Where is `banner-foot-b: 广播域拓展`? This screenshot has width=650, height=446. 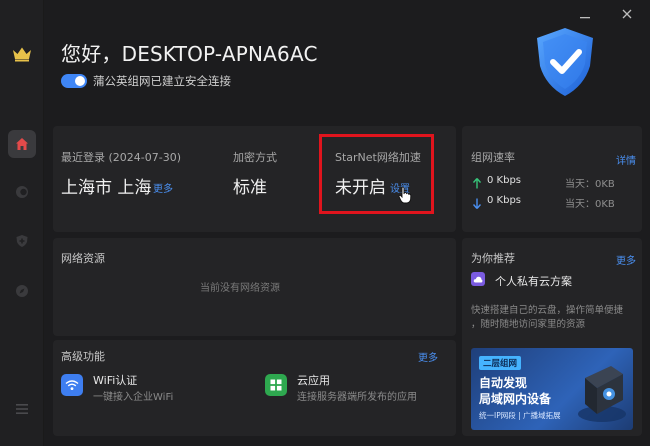
banner-foot-b: 广播域拓展 is located at coordinates (542, 415).